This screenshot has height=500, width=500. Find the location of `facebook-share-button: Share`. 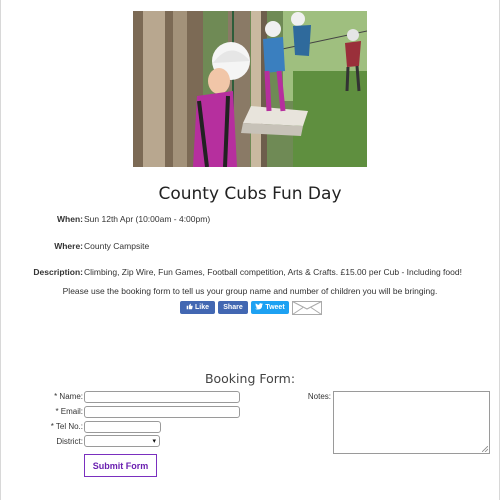

facebook-share-button: Share is located at coordinates (233, 307).